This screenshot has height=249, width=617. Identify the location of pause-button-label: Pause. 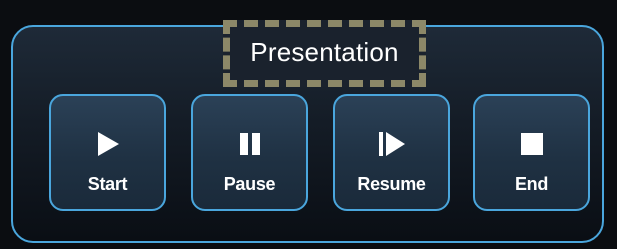
(249, 184).